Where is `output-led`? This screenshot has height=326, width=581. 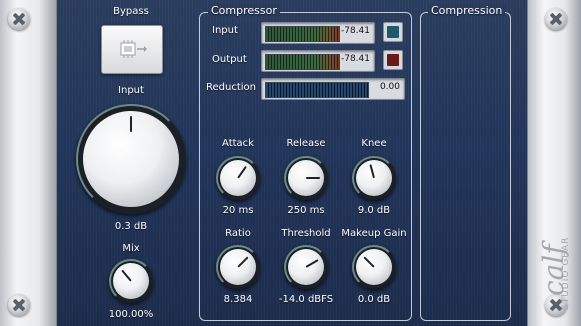
output-led is located at coordinates (393, 60).